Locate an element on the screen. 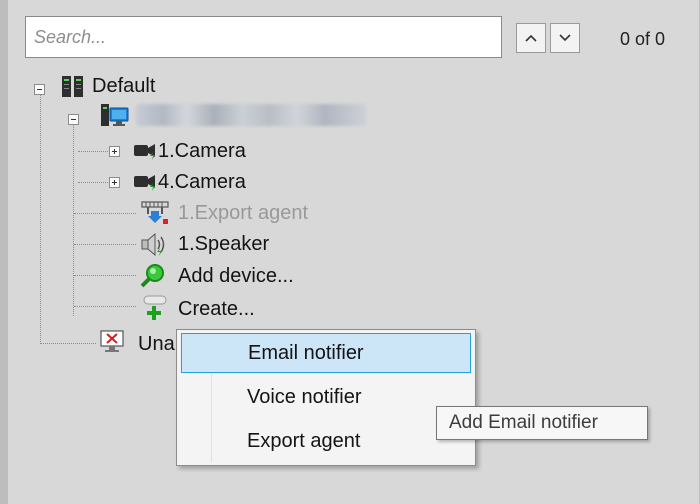 This screenshot has width=700, height=504. magnifier-add-icon is located at coordinates (152, 275).